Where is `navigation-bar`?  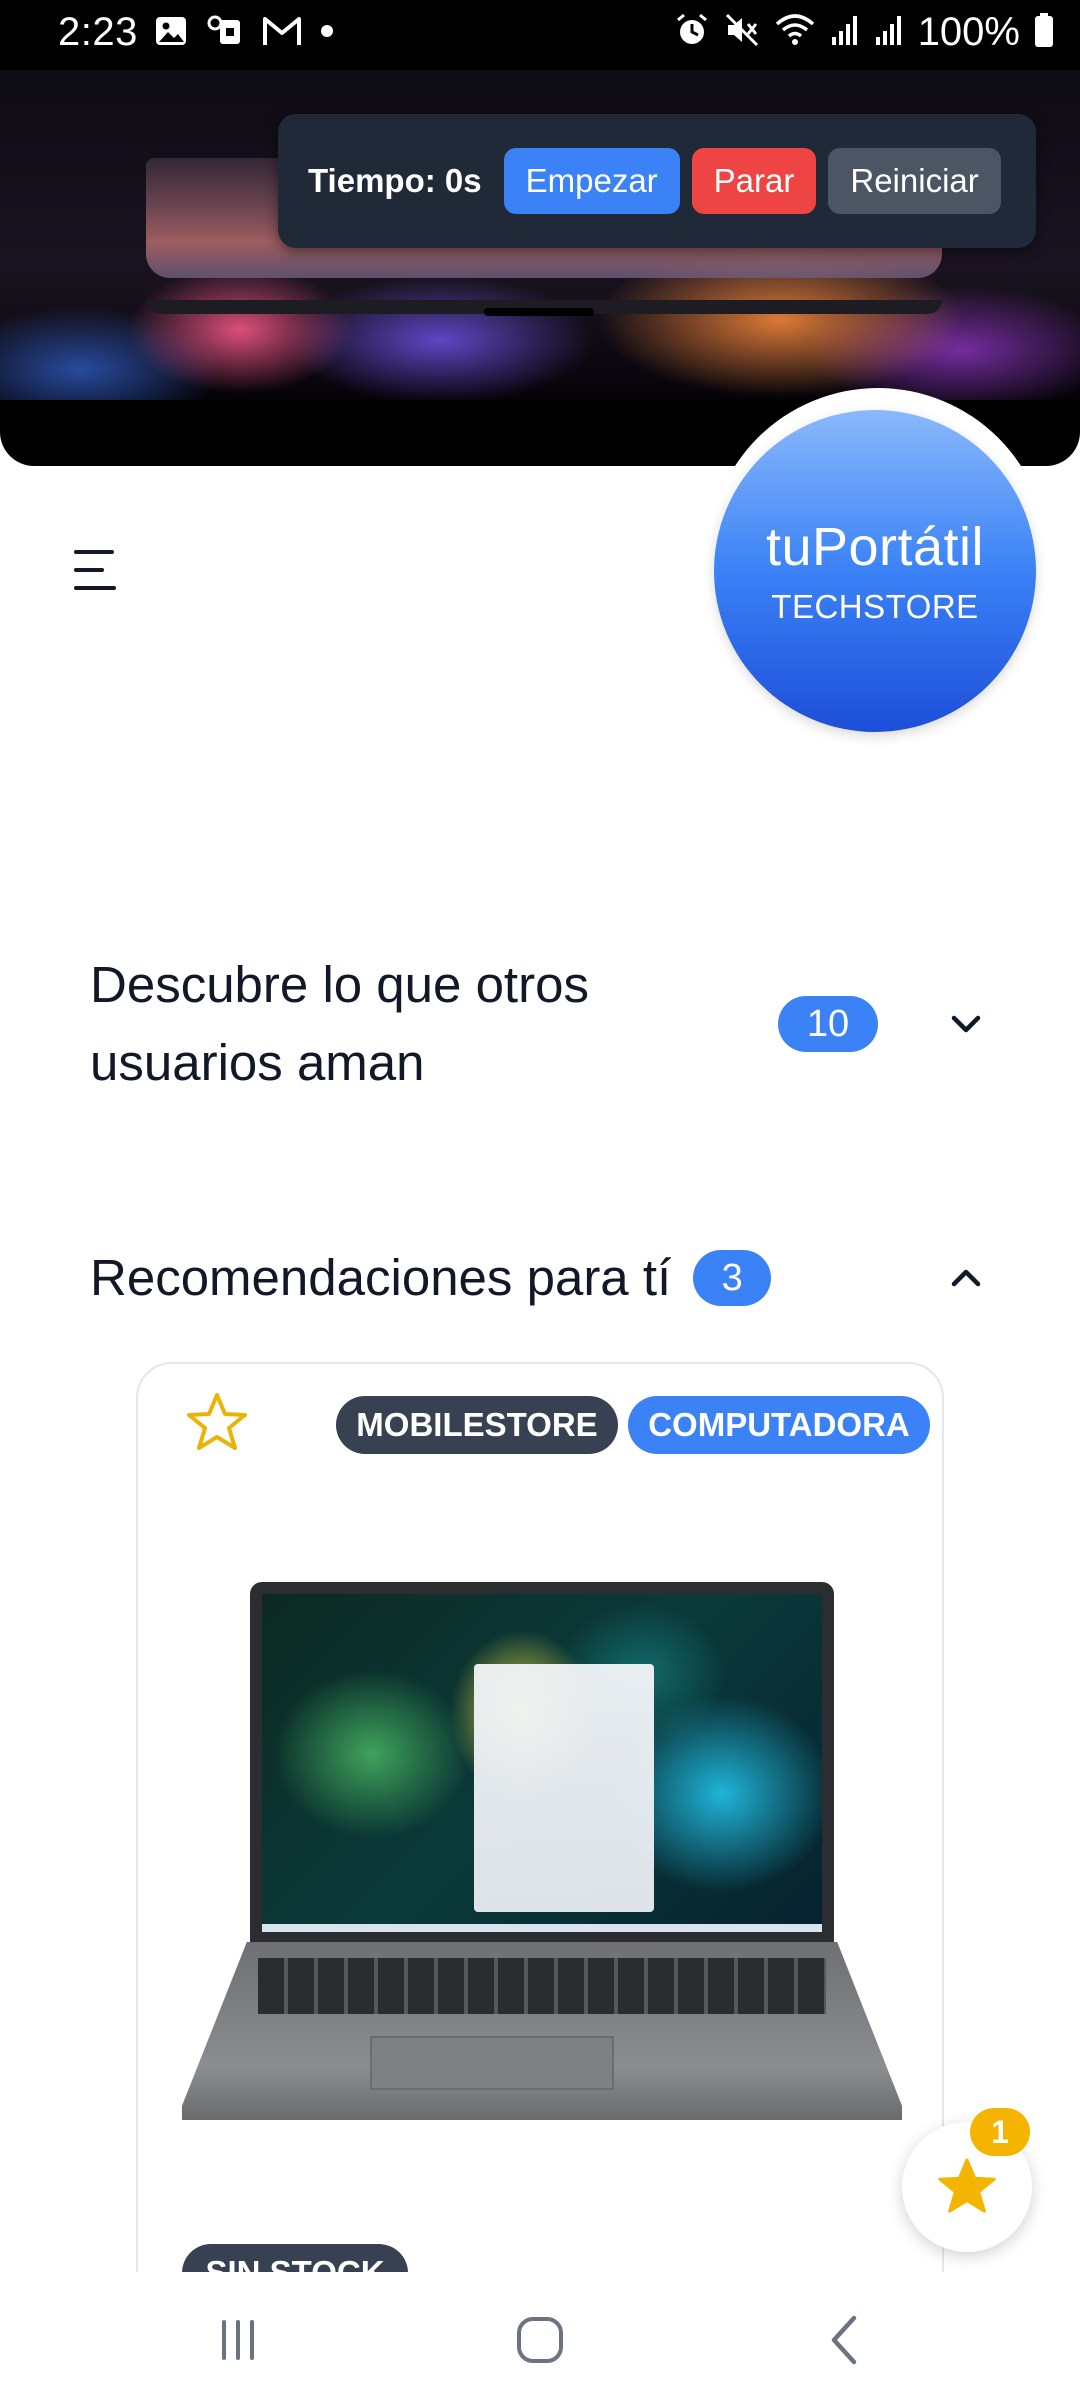
navigation-bar is located at coordinates (540, 2340).